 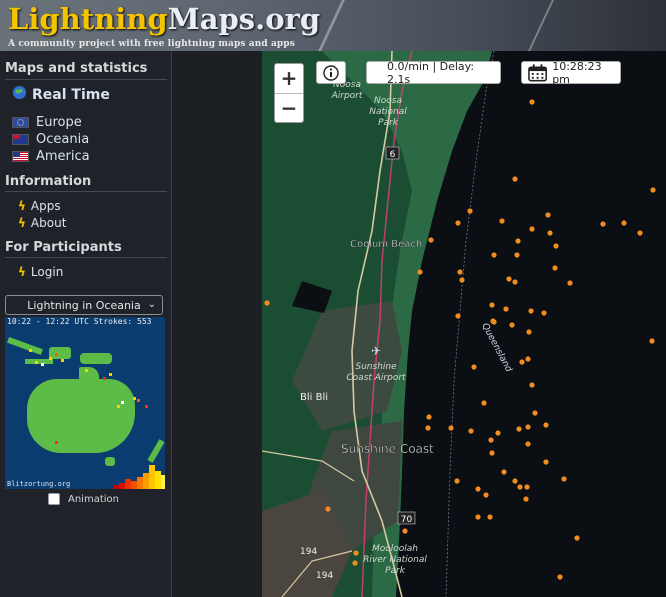 I want to click on zoom-in-button: +, so click(x=289, y=78).